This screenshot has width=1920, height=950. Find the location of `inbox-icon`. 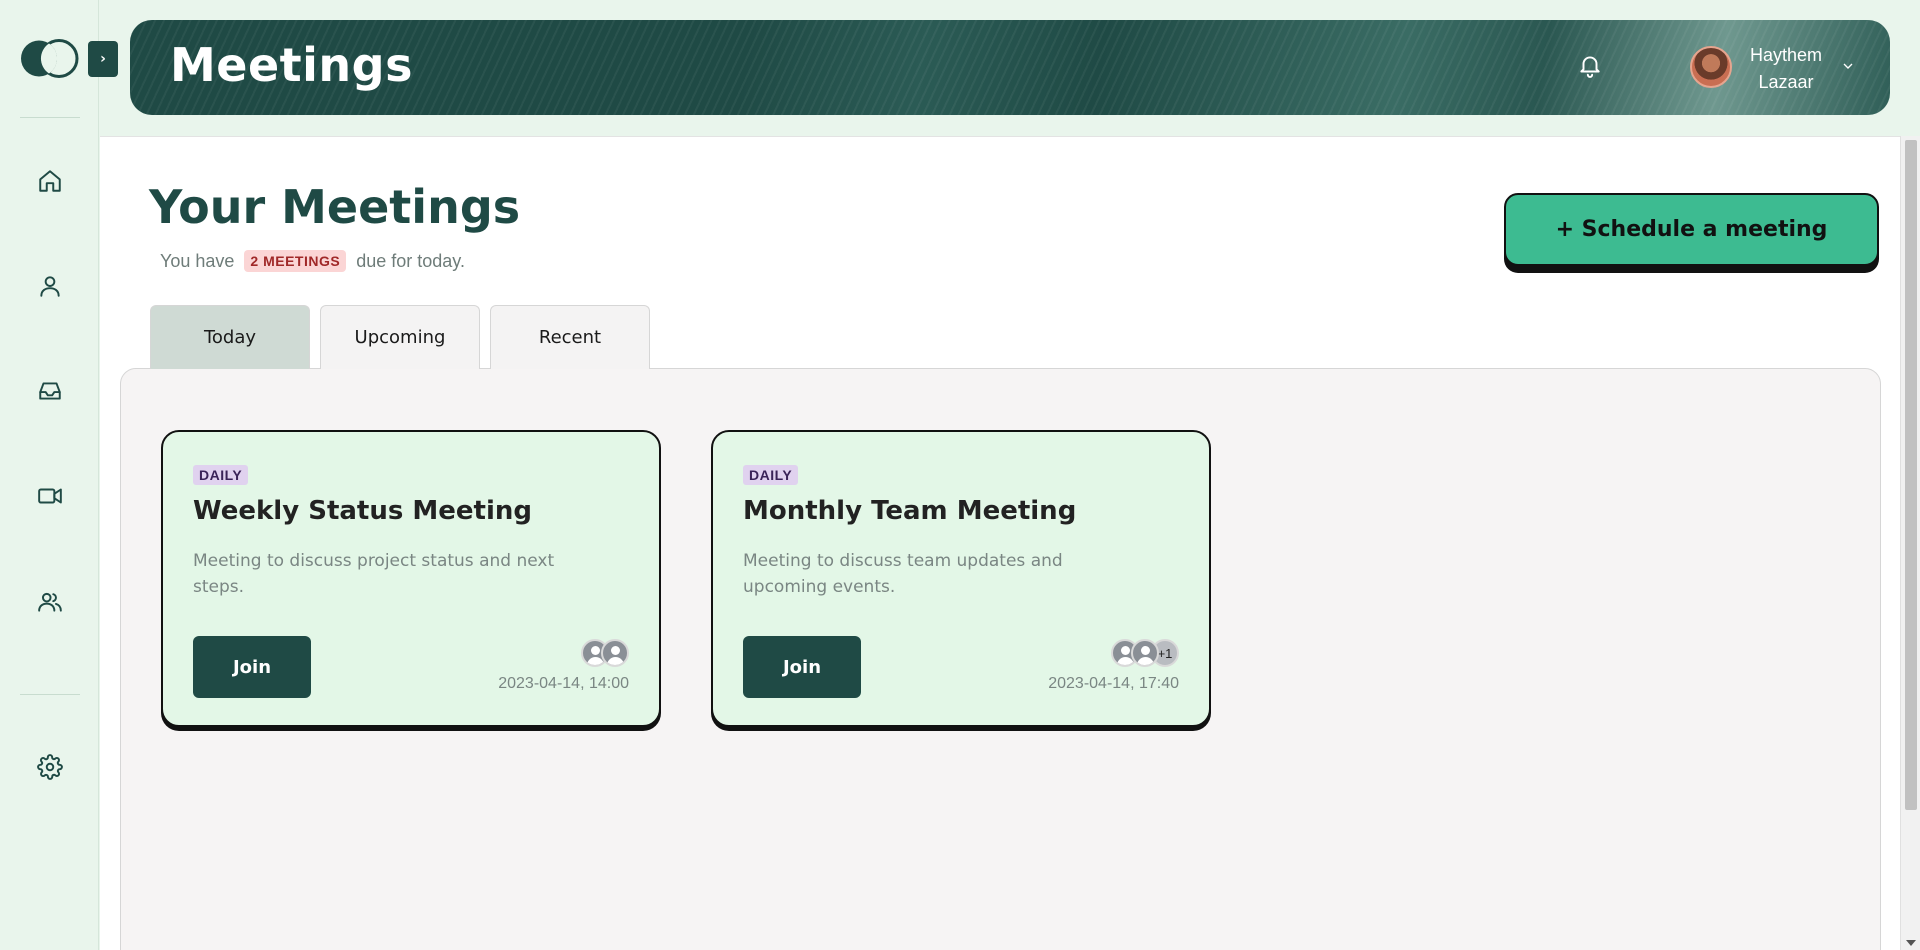

inbox-icon is located at coordinates (50, 391).